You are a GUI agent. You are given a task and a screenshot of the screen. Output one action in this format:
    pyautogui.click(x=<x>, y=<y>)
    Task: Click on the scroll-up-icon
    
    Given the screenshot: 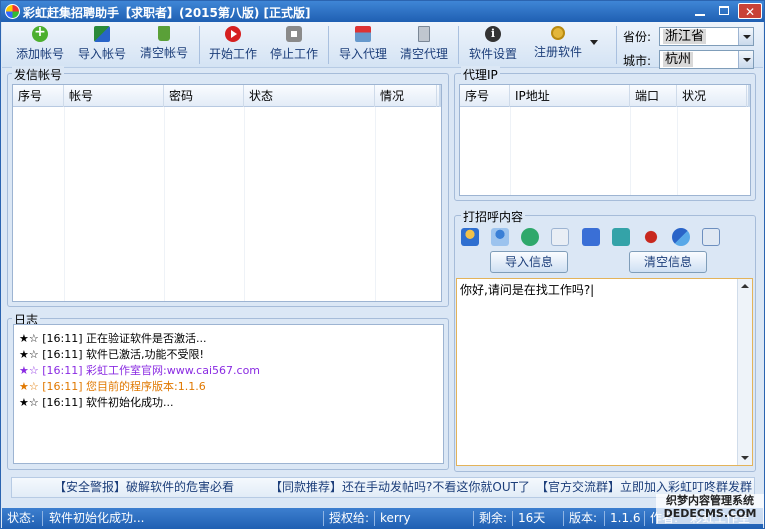 What is the action you would take?
    pyautogui.click(x=745, y=286)
    